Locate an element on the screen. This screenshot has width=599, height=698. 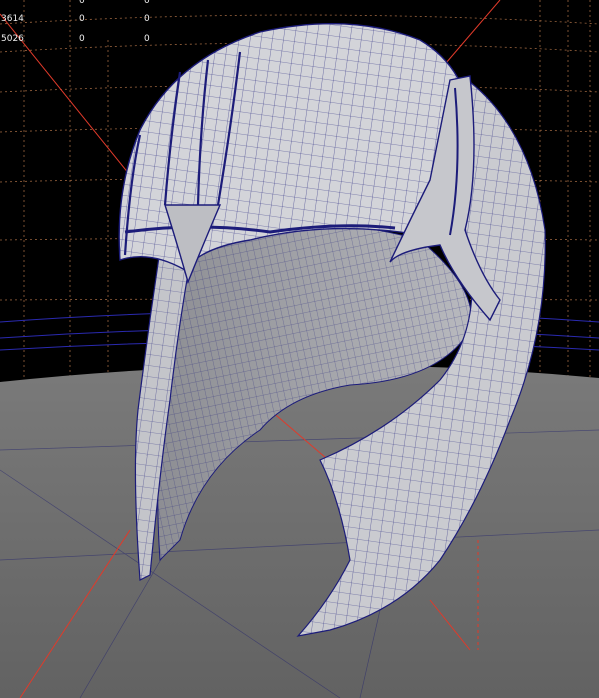
hud-row-2-col2: 0 is located at coordinates (82, 19).